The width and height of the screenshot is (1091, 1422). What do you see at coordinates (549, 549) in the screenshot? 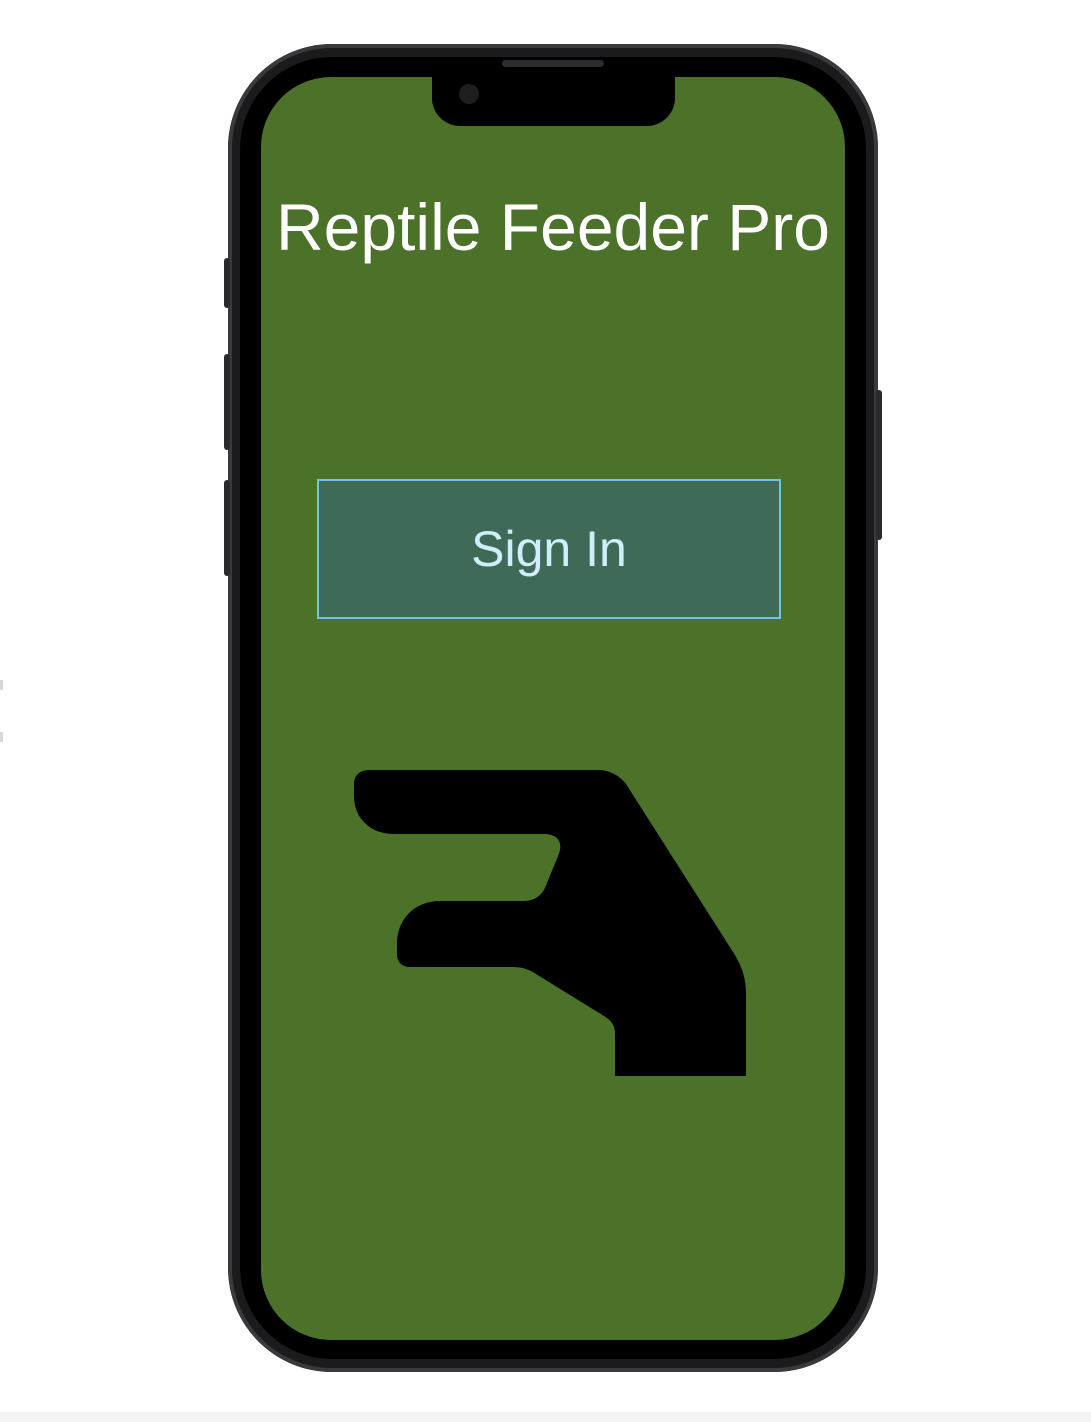
I see `sign-in-button: Sign In` at bounding box center [549, 549].